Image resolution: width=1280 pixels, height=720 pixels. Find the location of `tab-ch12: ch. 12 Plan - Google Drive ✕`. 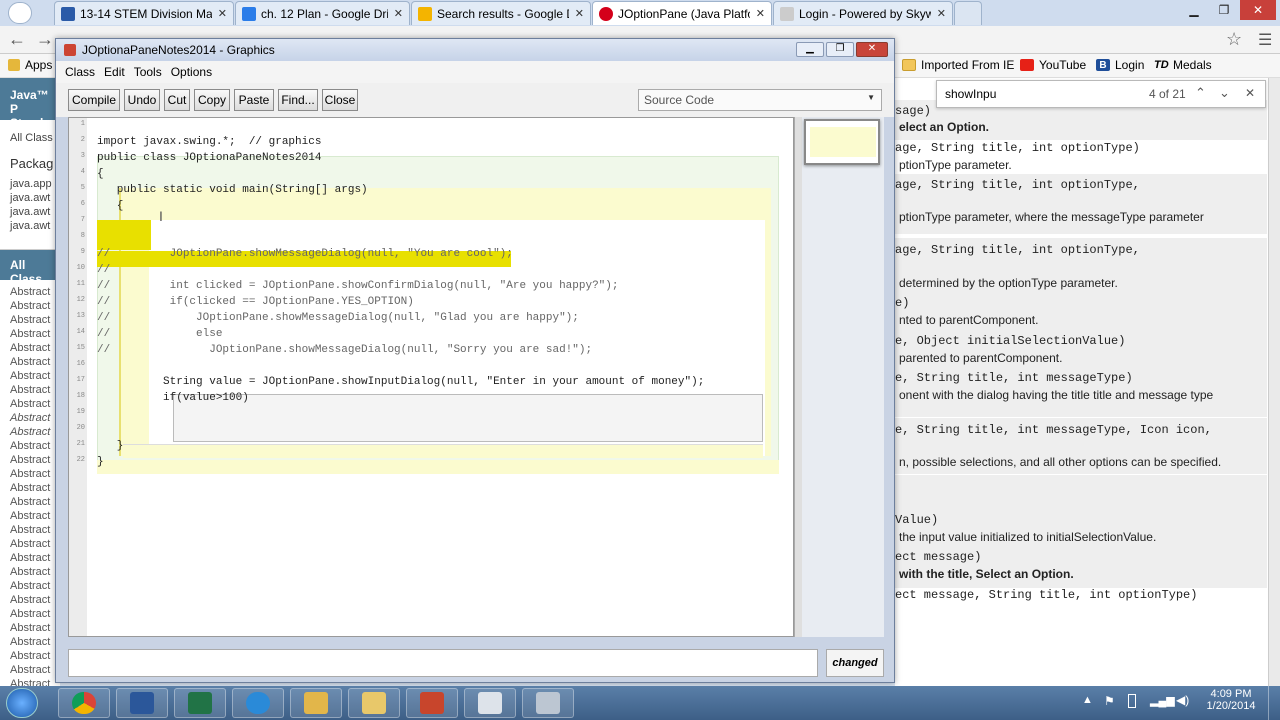

tab-ch12: ch. 12 Plan - Google Drive ✕ is located at coordinates (322, 13).